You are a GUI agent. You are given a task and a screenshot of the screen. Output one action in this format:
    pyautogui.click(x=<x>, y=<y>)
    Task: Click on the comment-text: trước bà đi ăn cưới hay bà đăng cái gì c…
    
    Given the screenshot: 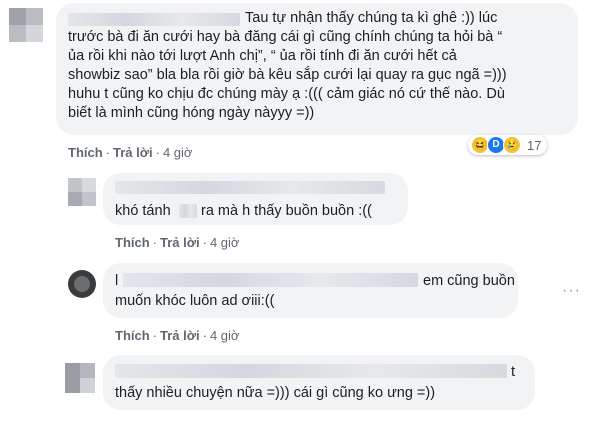 What is the action you would take?
    pyautogui.click(x=285, y=37)
    